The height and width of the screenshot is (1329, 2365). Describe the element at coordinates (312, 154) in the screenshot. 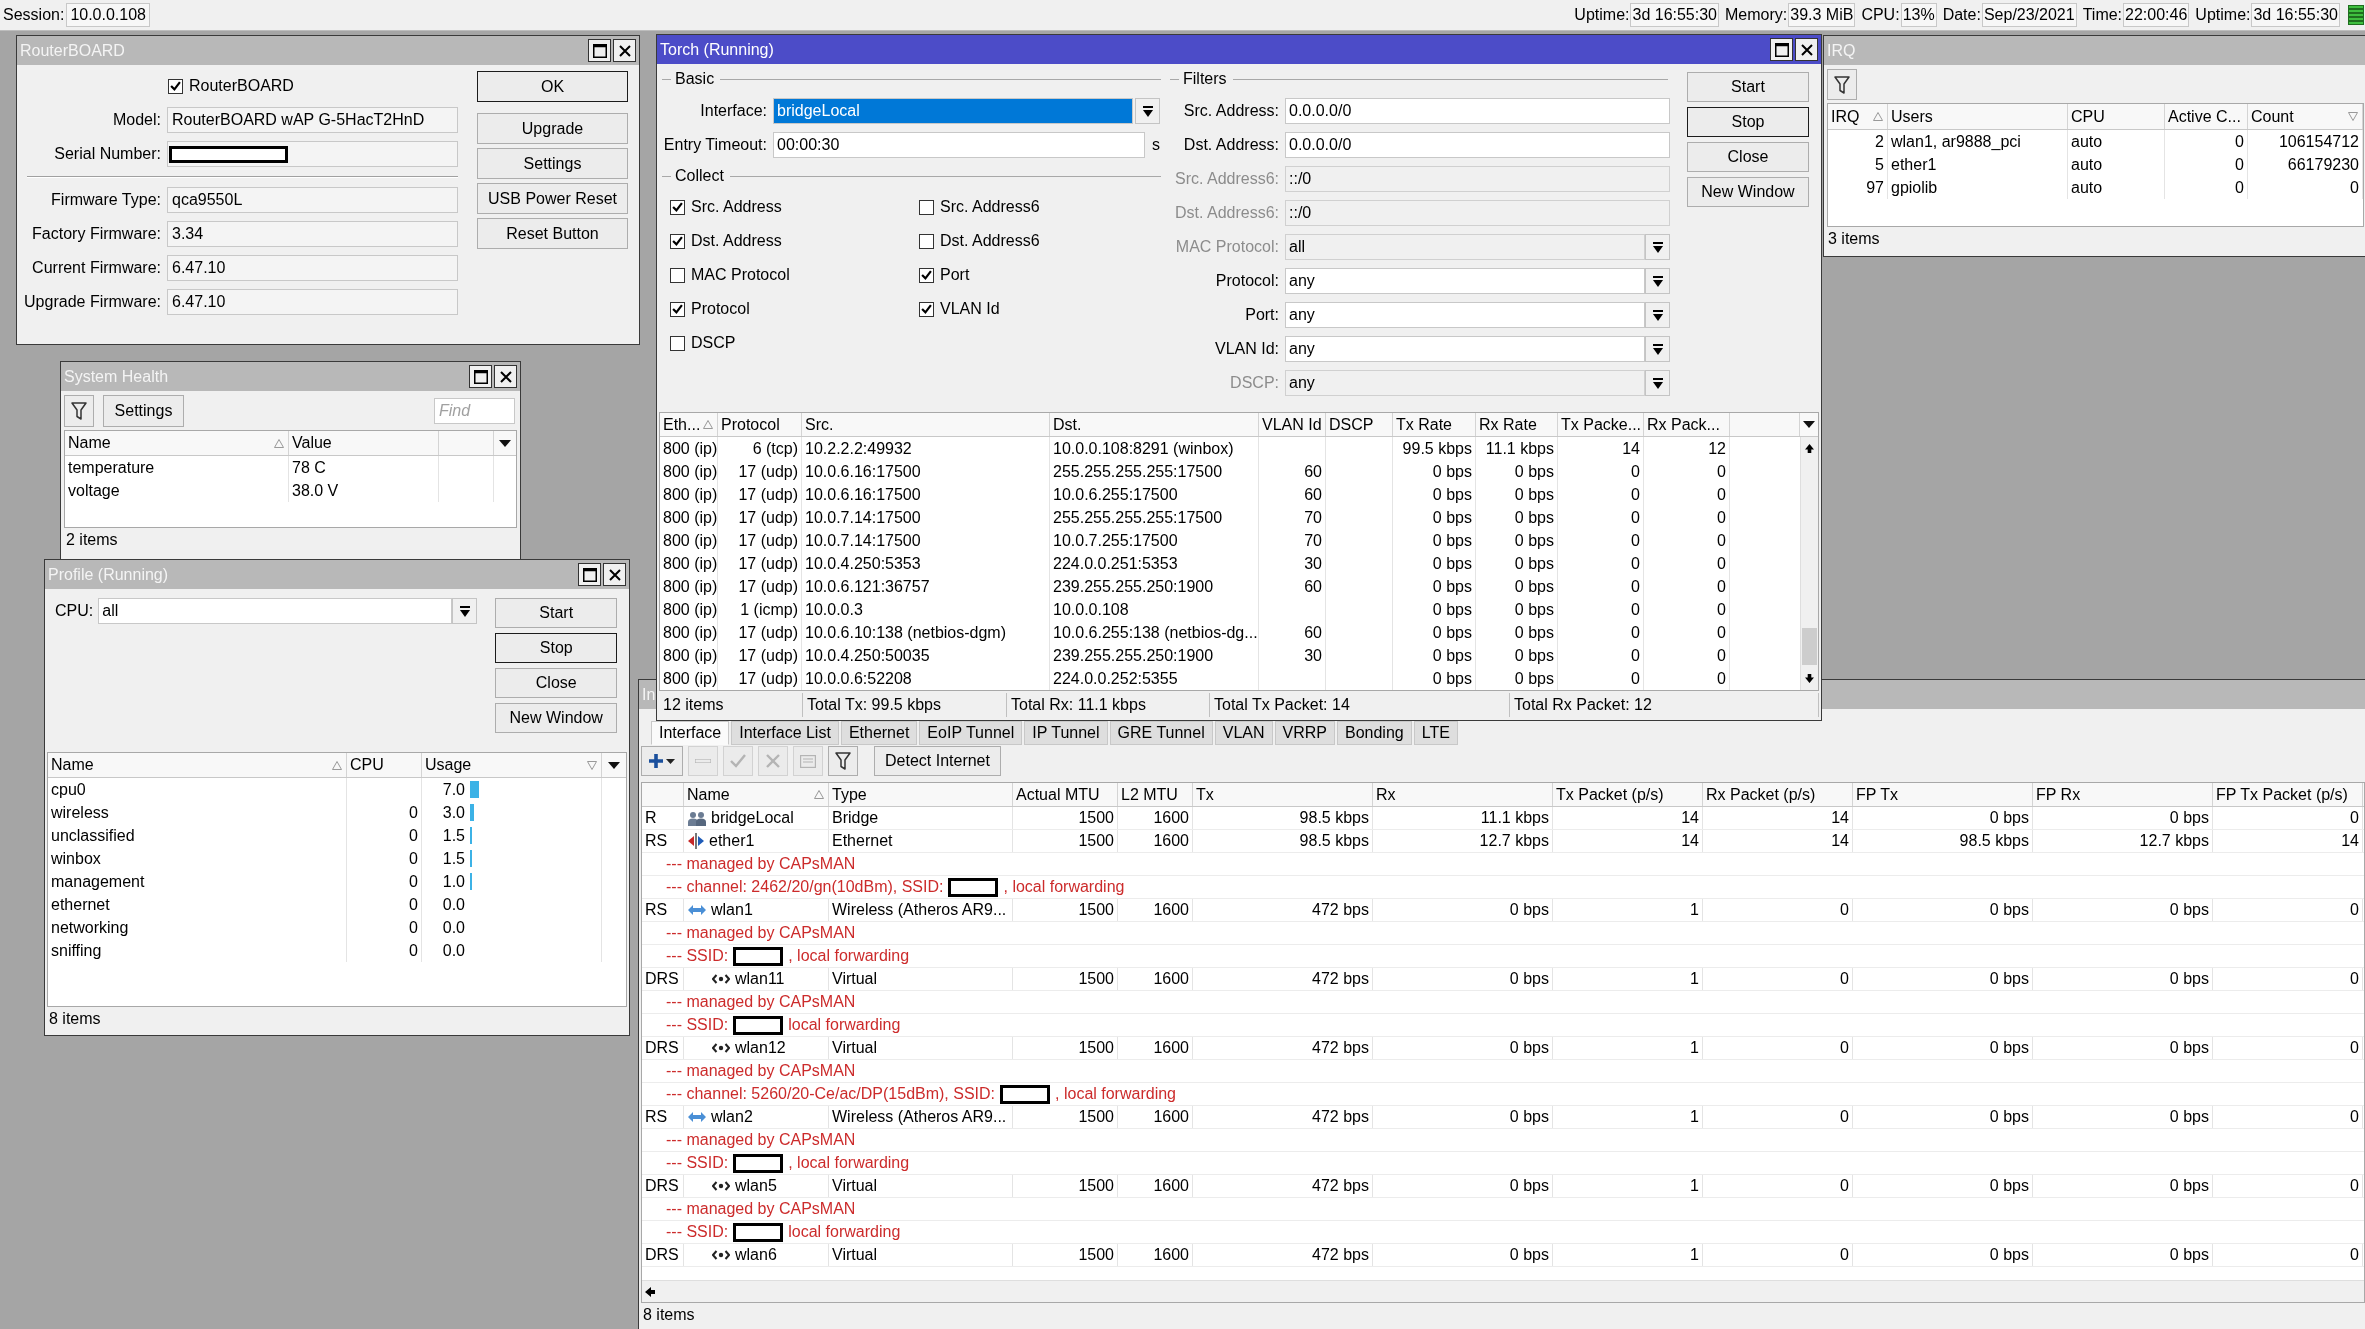

I see `value-field` at that location.